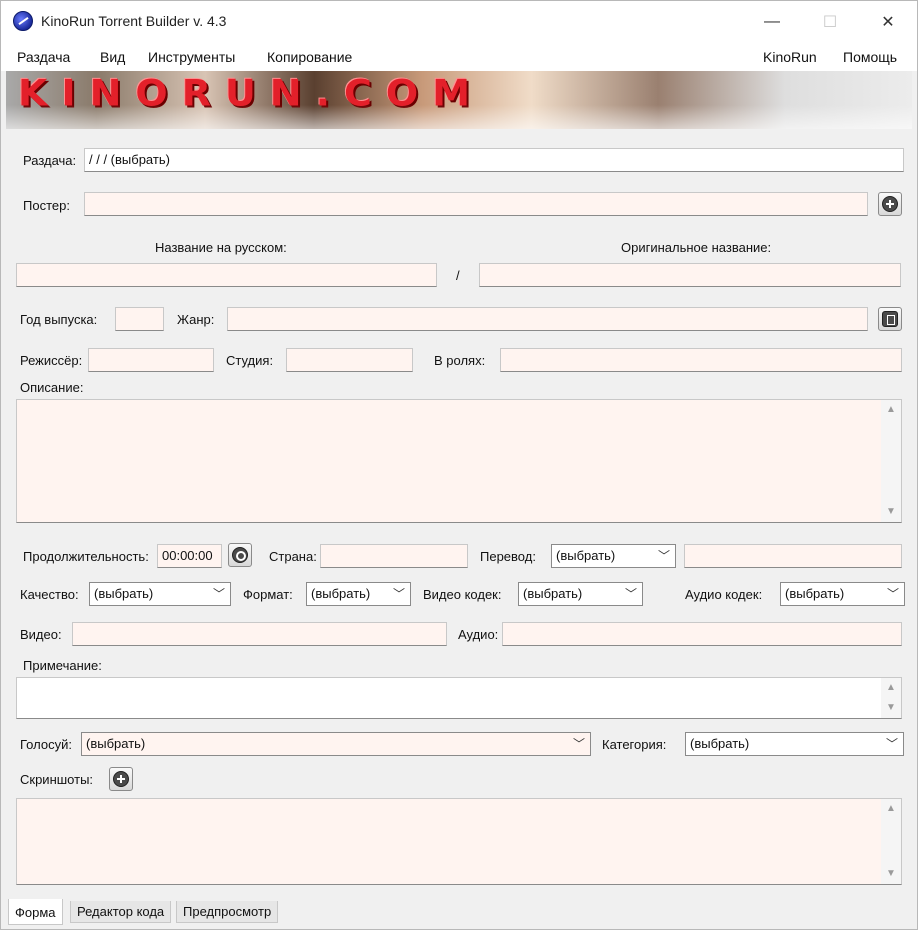 This screenshot has width=918, height=930. What do you see at coordinates (586, 555) in the screenshot?
I see `translation-select-value: (выбрать)` at bounding box center [586, 555].